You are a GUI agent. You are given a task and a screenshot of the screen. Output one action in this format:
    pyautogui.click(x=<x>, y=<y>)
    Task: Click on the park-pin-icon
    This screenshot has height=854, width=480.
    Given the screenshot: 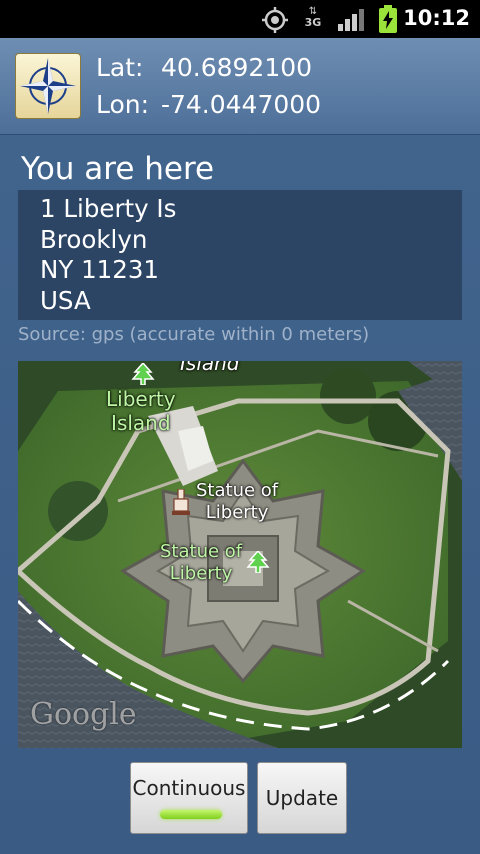 What is the action you would take?
    pyautogui.click(x=143, y=374)
    